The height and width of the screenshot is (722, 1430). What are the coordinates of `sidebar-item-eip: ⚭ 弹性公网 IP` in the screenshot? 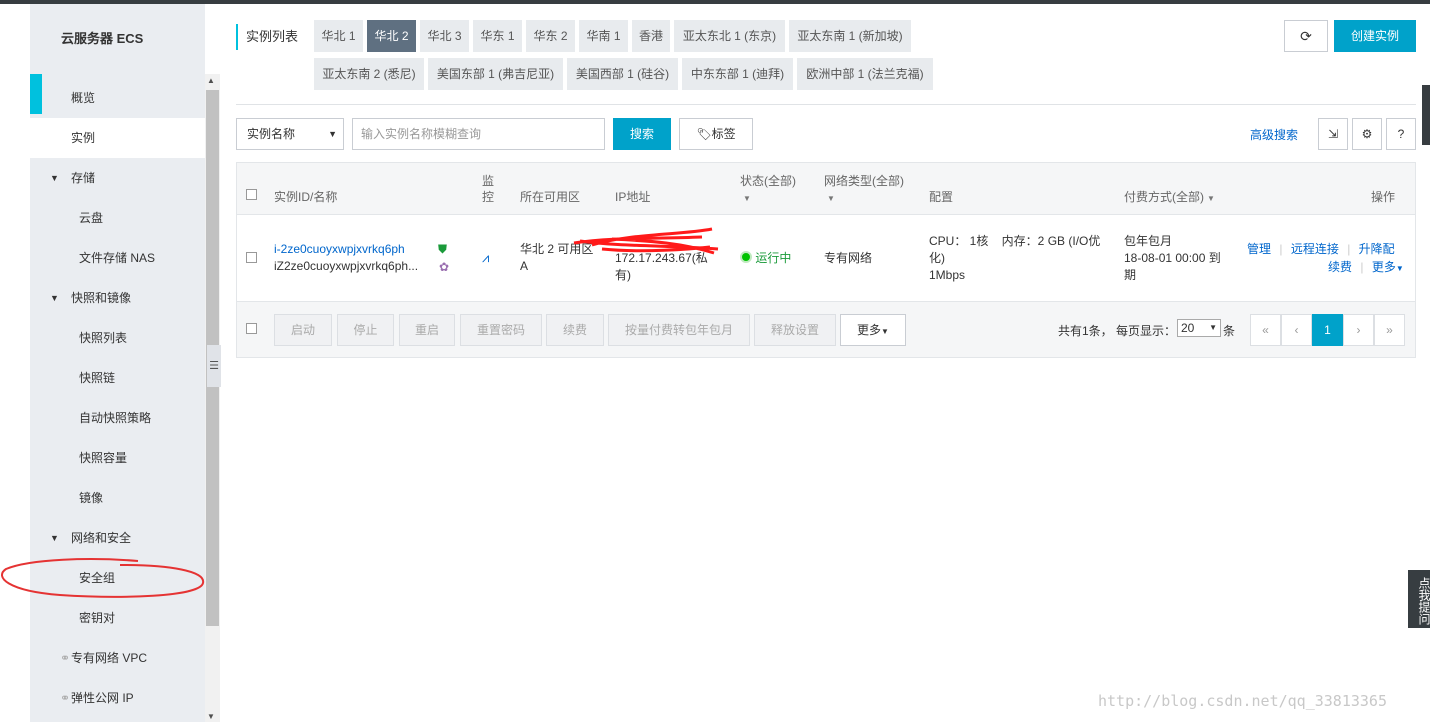 It's located at (117, 698).